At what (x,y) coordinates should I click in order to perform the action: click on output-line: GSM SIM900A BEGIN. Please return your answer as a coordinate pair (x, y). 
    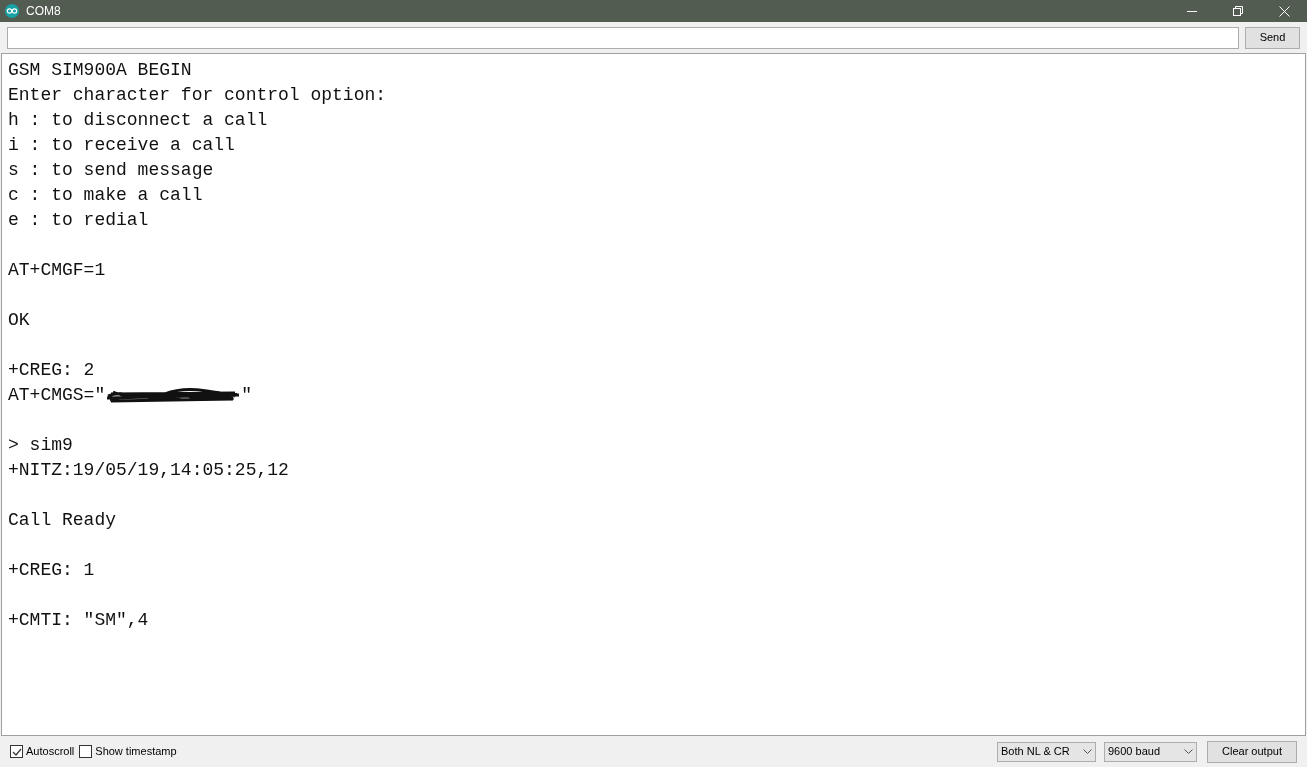
    Looking at the image, I should click on (100, 70).